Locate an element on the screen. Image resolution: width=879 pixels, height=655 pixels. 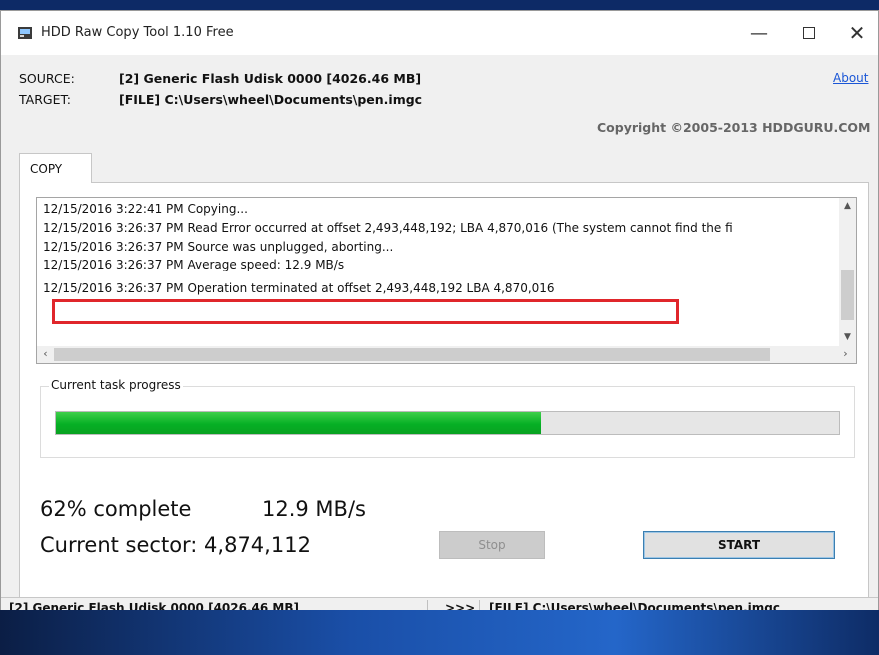
vertical-scroll-thumb is located at coordinates (847, 295).